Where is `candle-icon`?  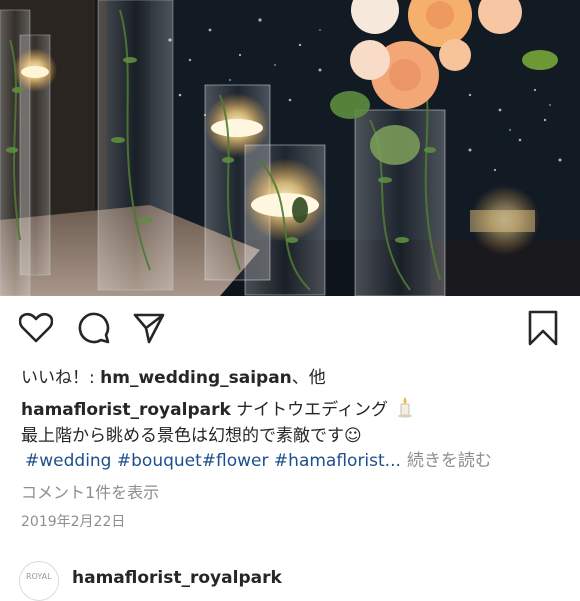 candle-icon is located at coordinates (405, 407).